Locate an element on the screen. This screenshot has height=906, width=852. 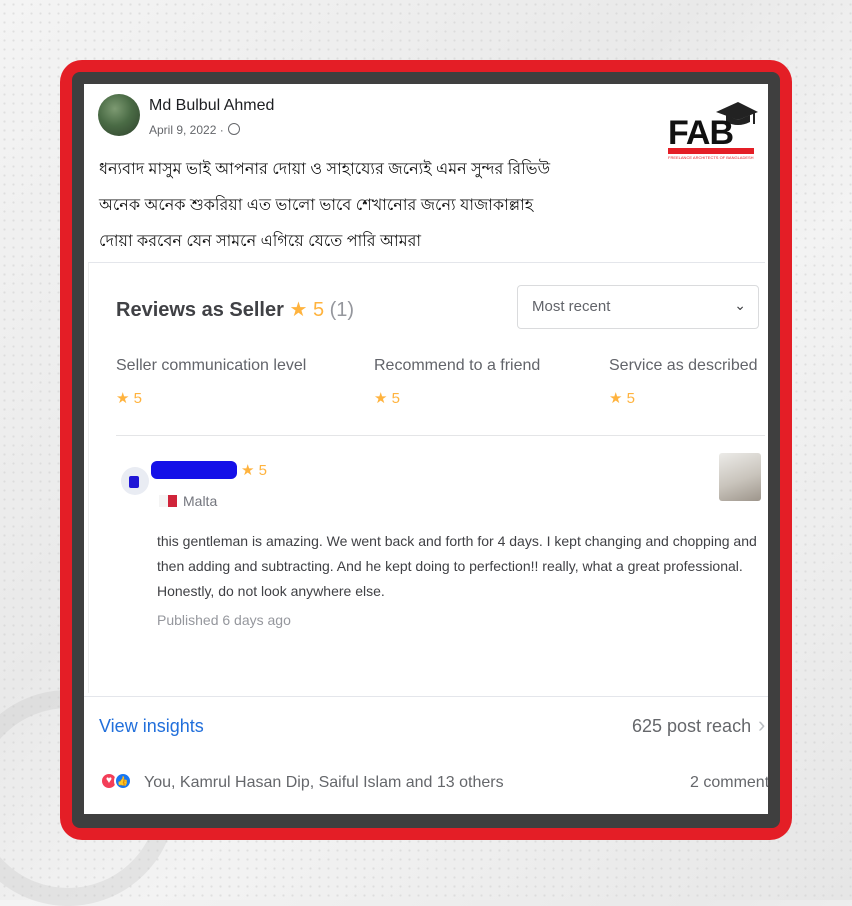
reviews-title-text: Reviews as Seller is located at coordinates (200, 310).